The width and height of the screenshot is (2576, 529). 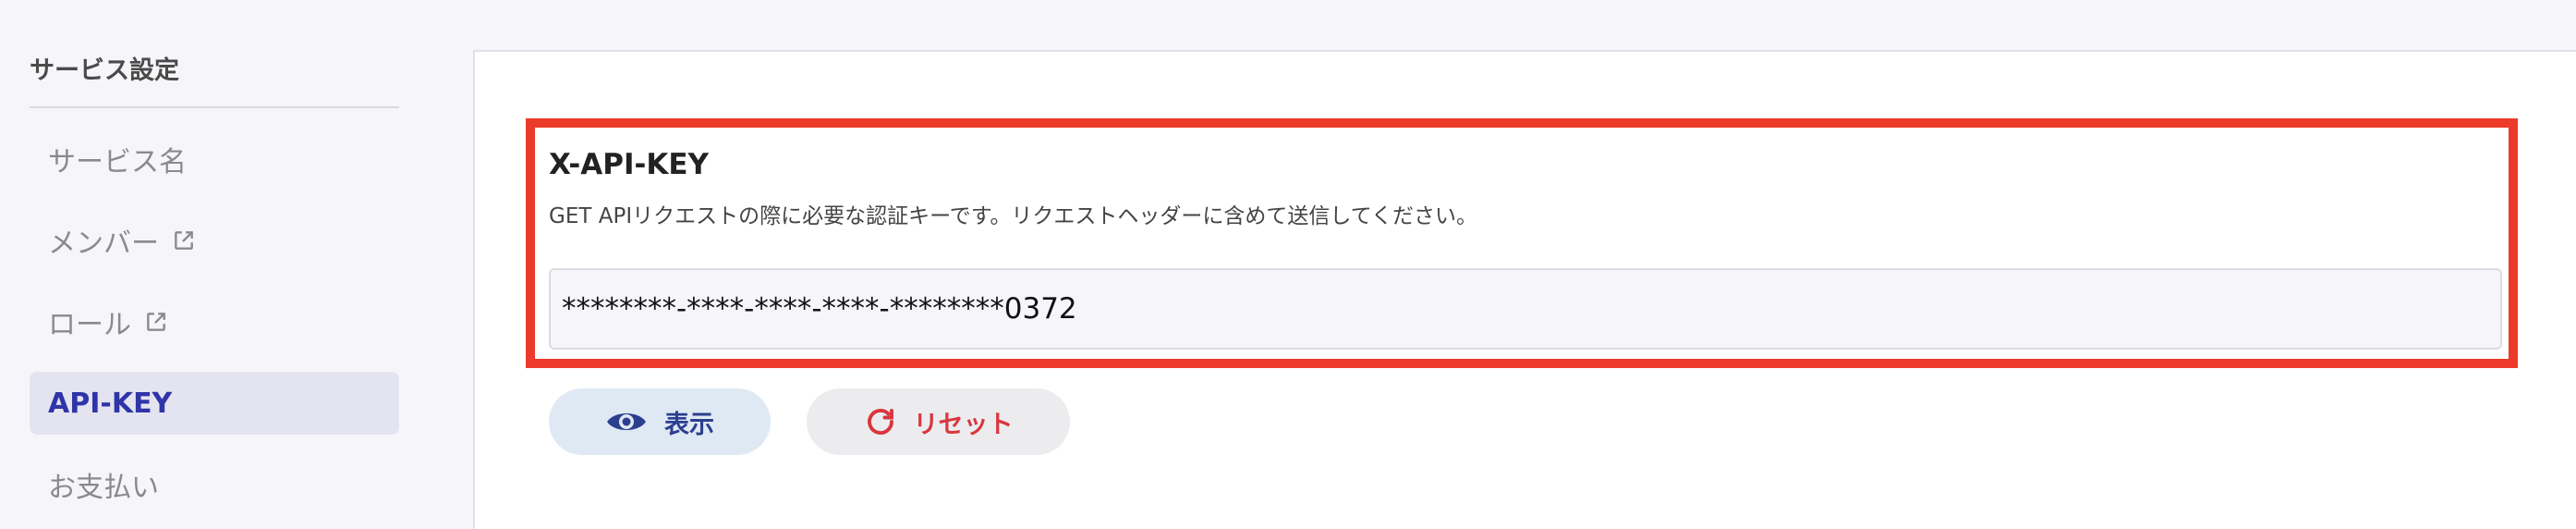 What do you see at coordinates (89, 325) in the screenshot?
I see `sidebar-item-label: ロール` at bounding box center [89, 325].